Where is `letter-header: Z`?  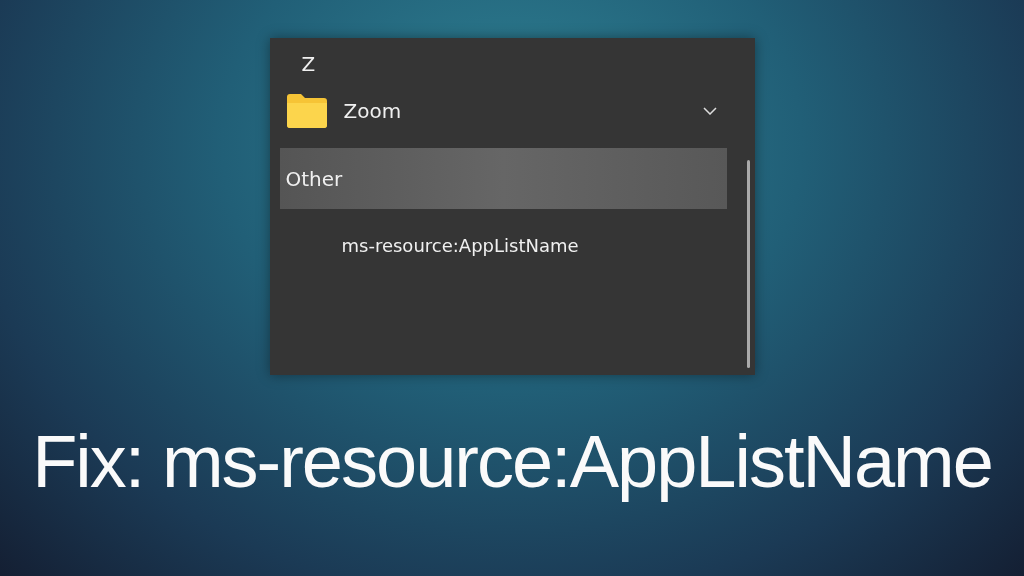 letter-header: Z is located at coordinates (509, 67).